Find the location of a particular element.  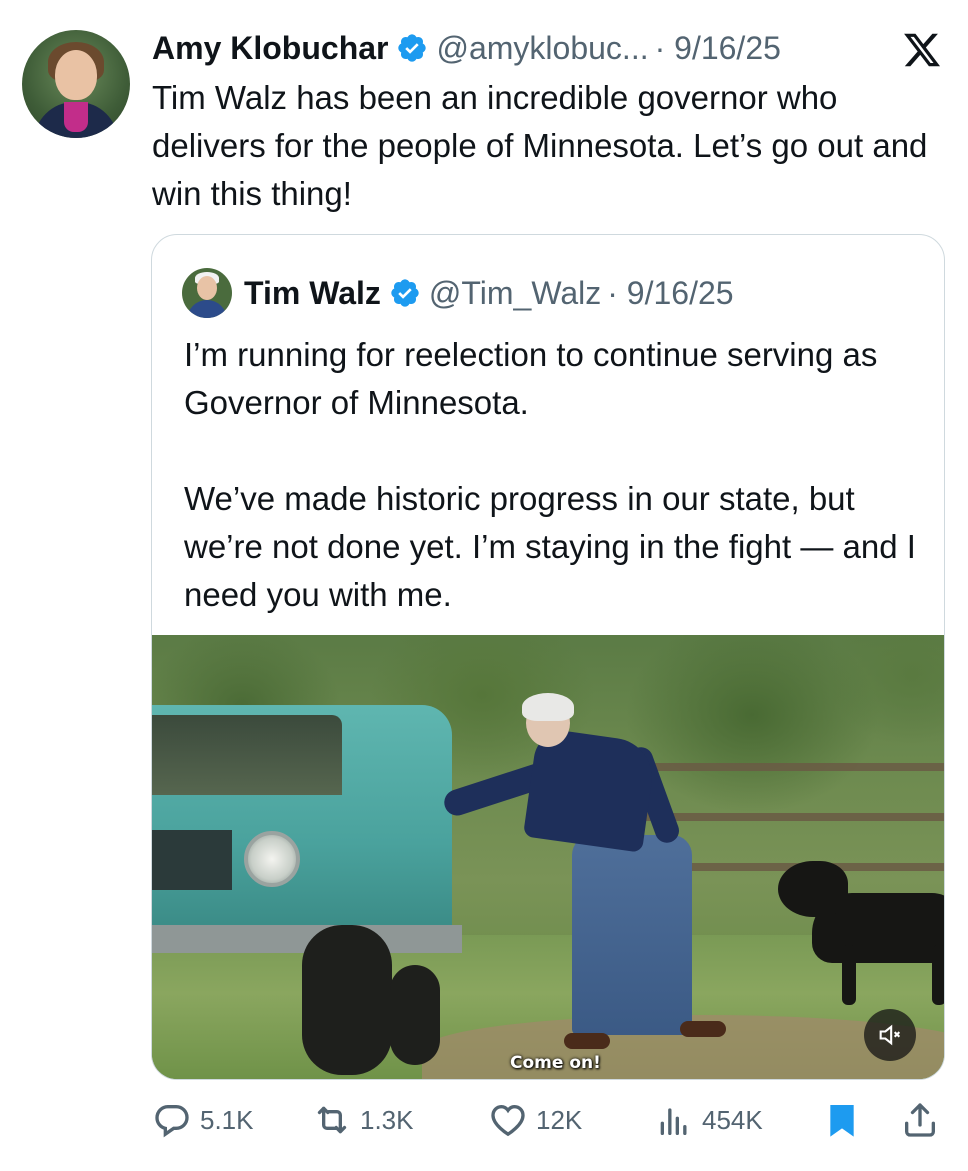

video-caption: Come on! is located at coordinates (555, 1063).